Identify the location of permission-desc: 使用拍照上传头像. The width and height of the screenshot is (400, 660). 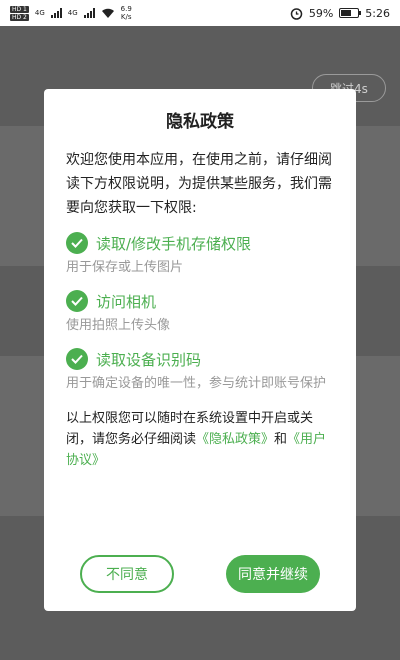
(118, 325).